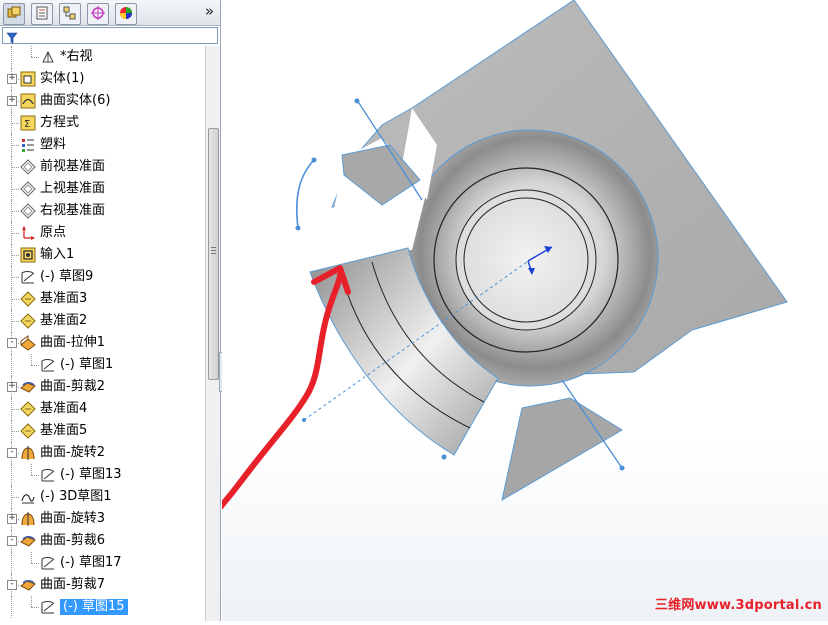  I want to click on view-orientation-icon, so click(48, 57).